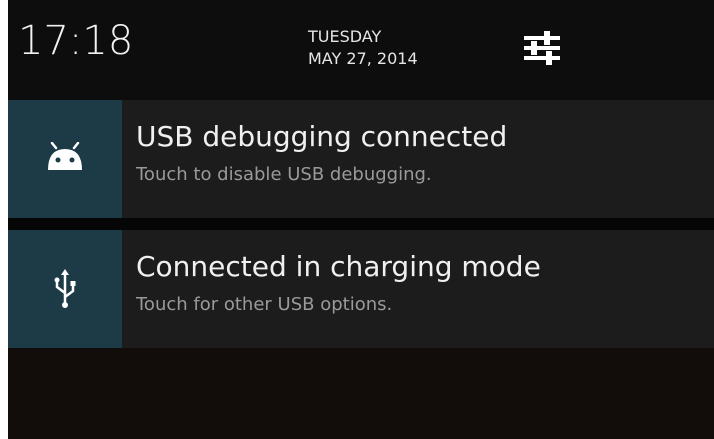 The image size is (714, 439). I want to click on clock-time: 17:18, so click(76, 41).